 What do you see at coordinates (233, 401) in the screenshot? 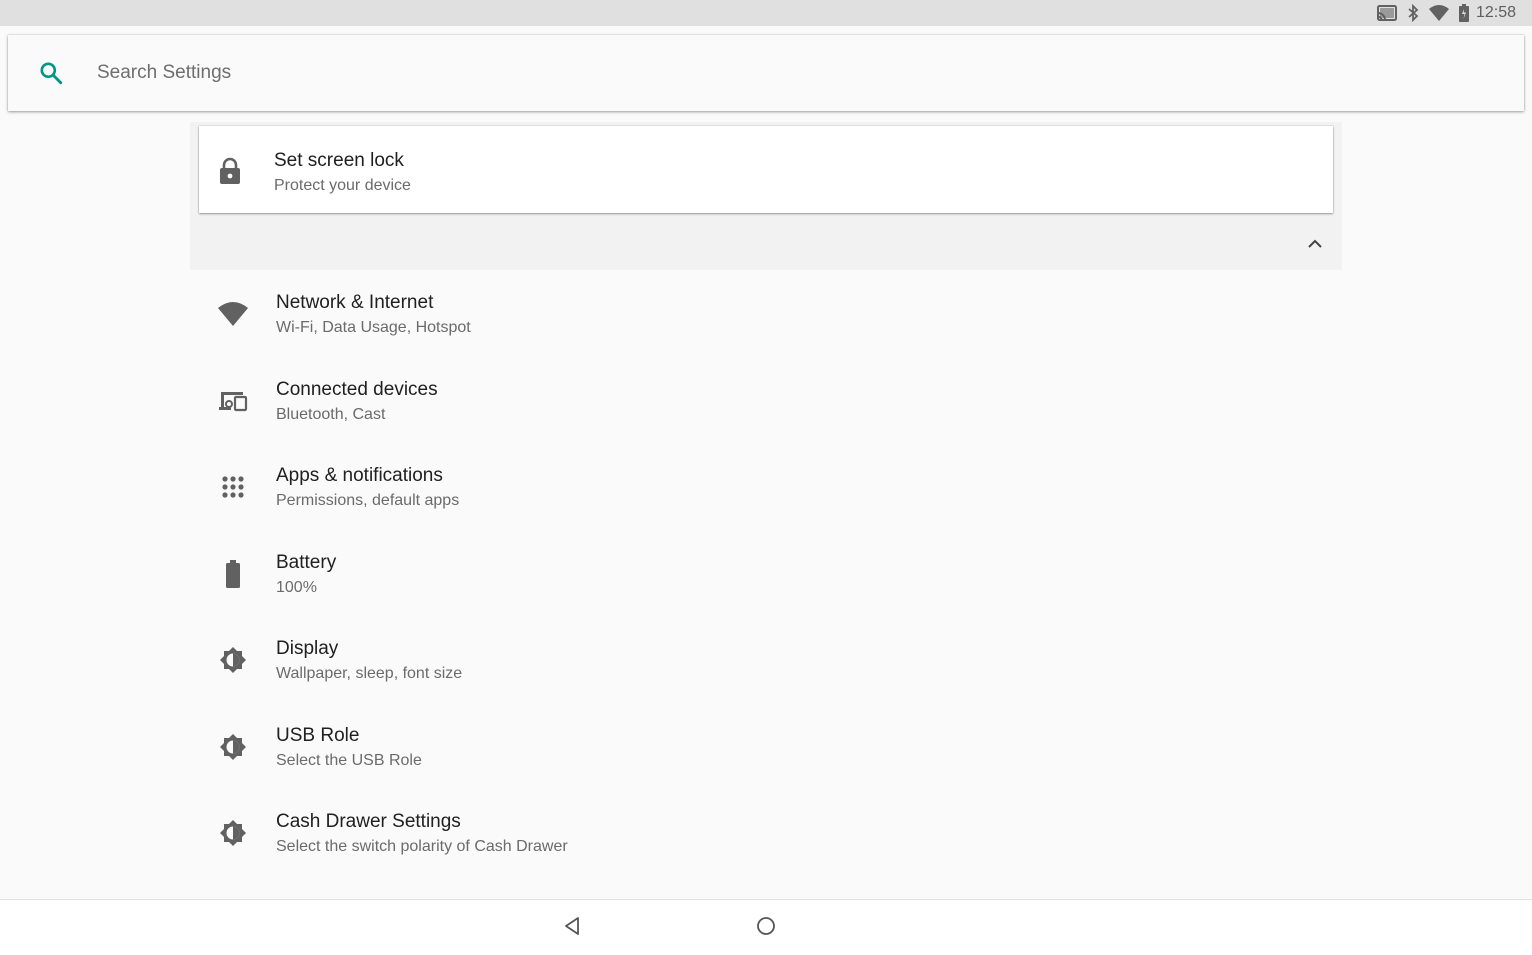
I see `devices-icon` at bounding box center [233, 401].